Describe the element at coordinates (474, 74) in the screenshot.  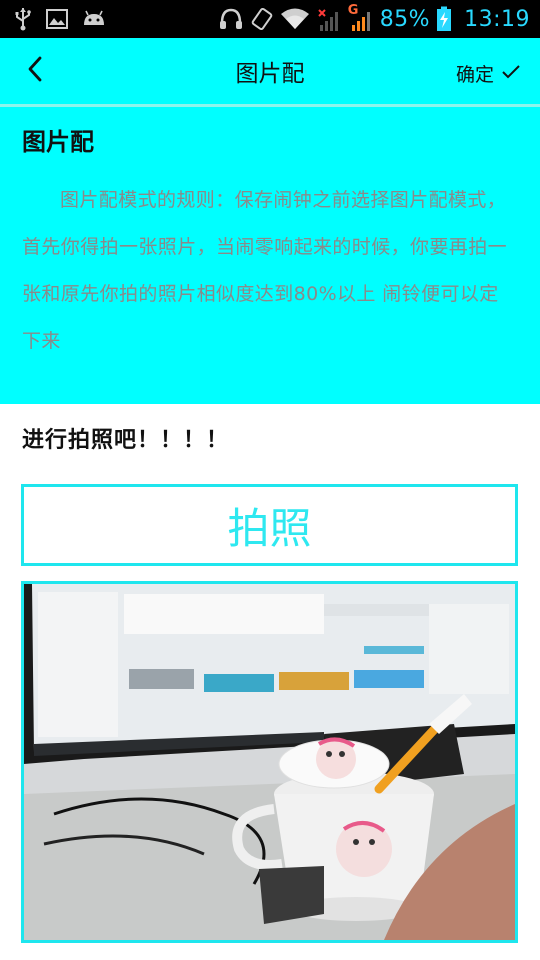
I see `confirm-label: 确定` at that location.